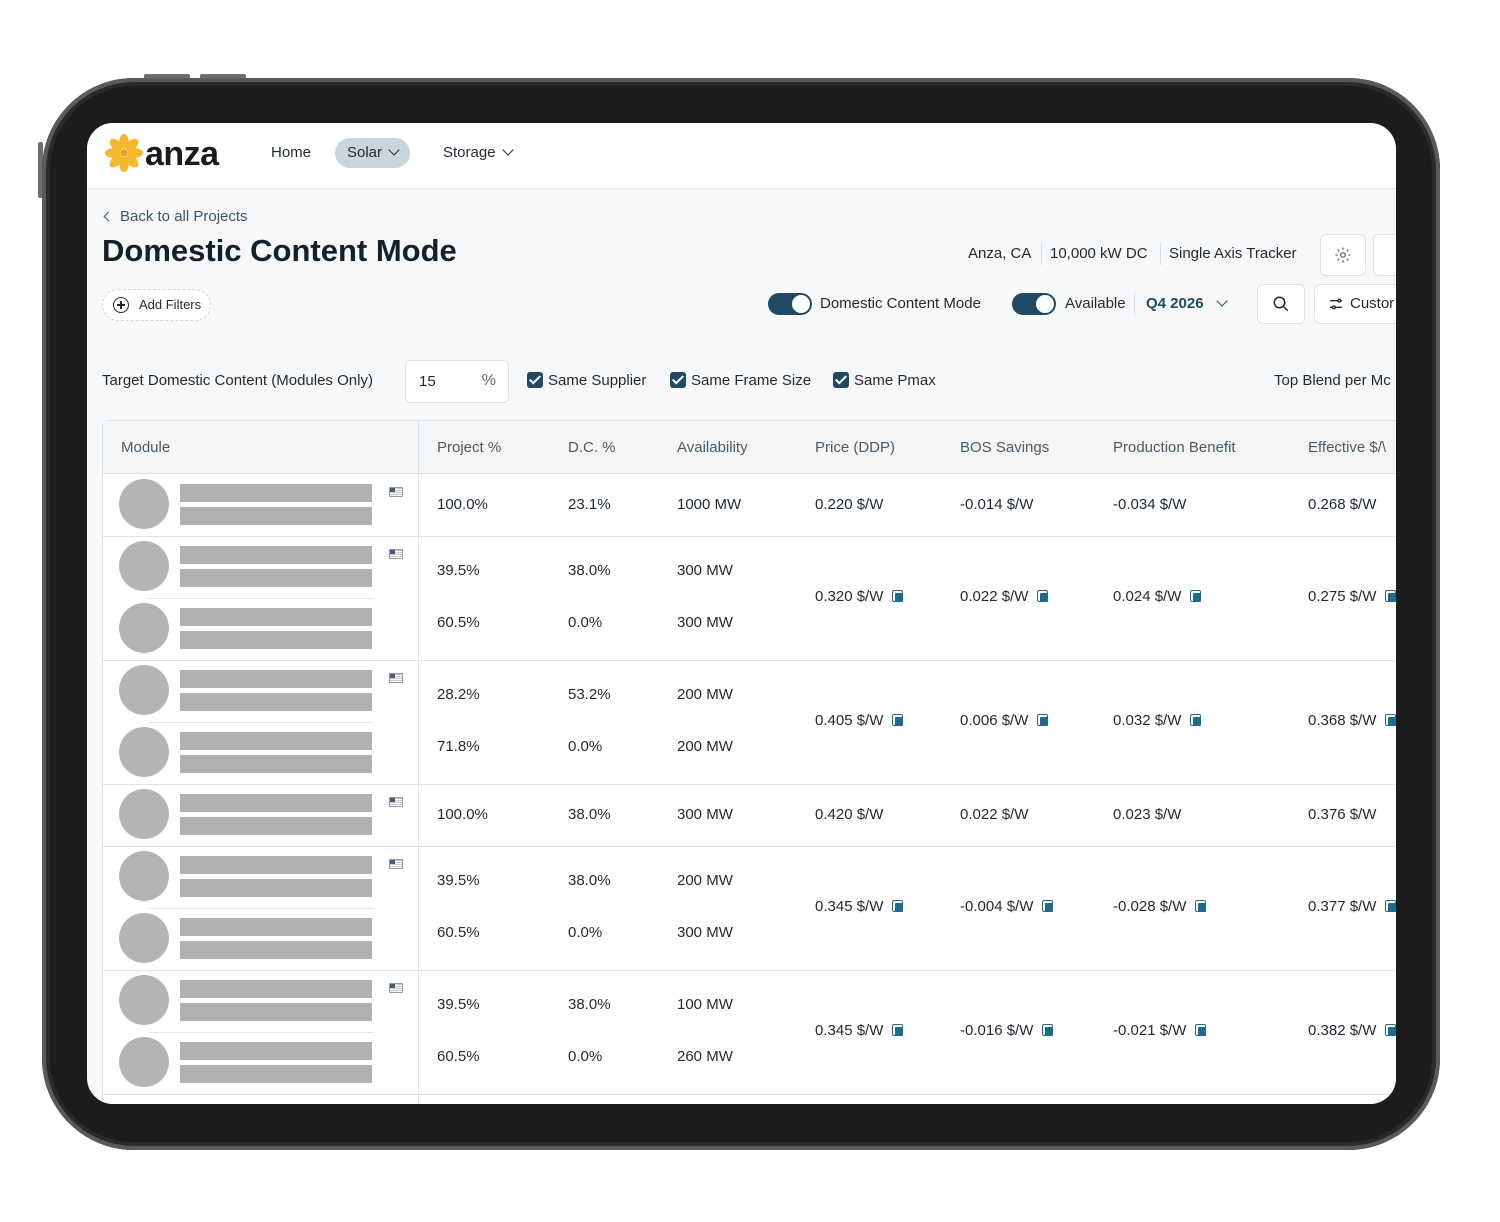 Image resolution: width=1500 pixels, height=1222 pixels. I want to click on customize-button: Custor, so click(1355, 304).